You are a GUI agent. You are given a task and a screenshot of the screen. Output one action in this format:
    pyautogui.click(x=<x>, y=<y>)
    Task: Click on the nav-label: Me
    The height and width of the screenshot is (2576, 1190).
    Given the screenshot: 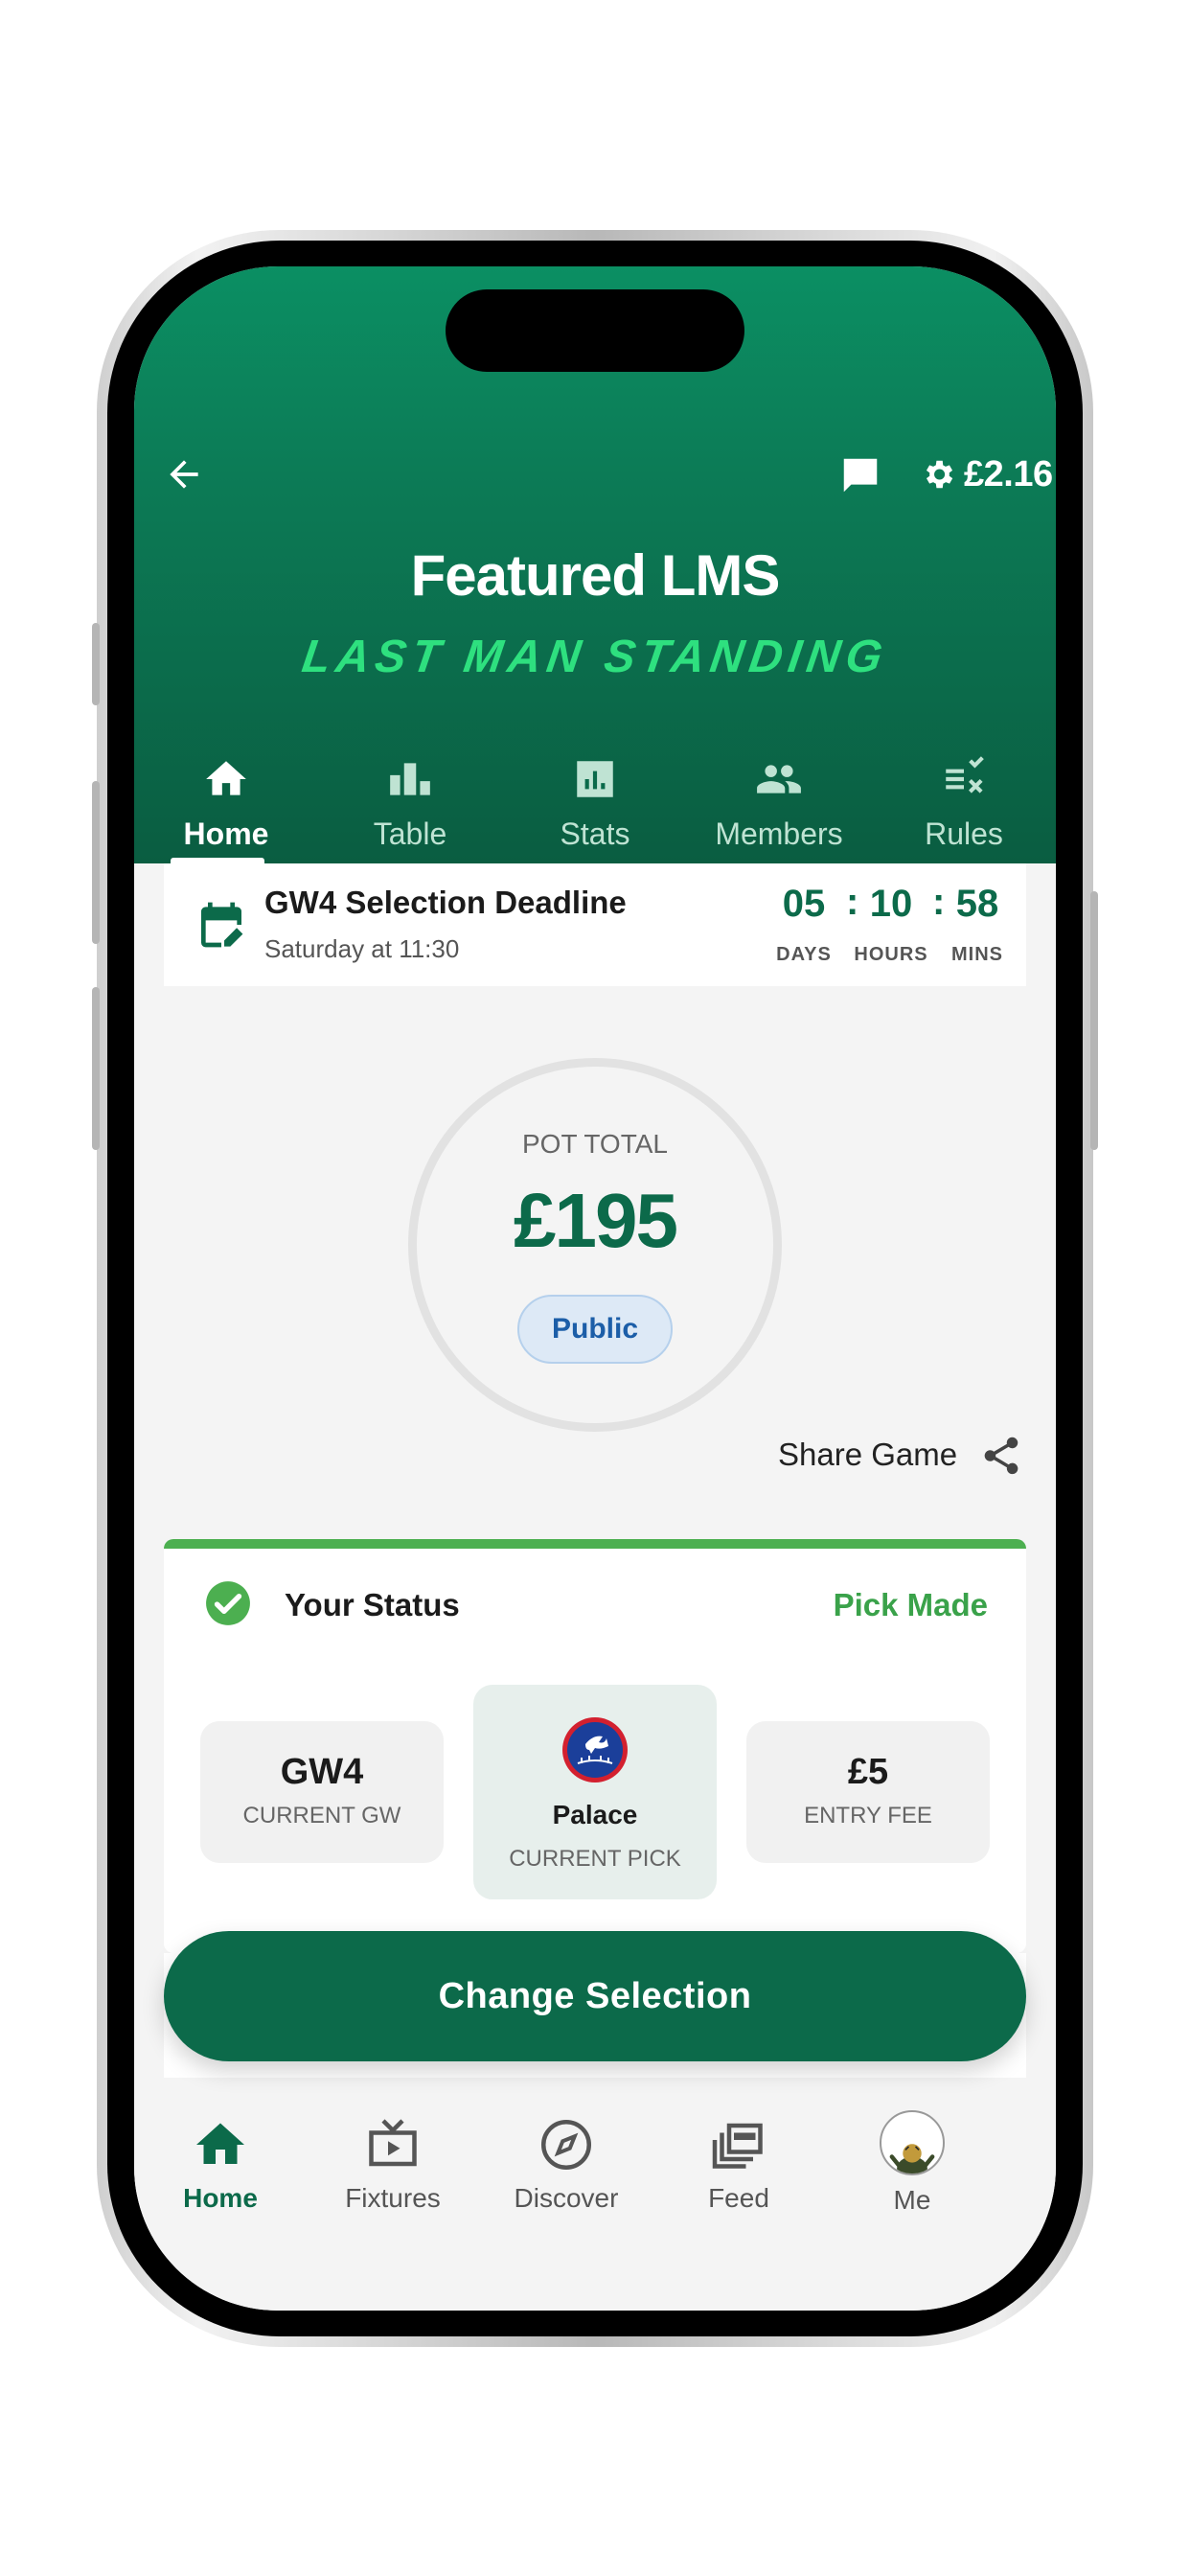 What is the action you would take?
    pyautogui.click(x=912, y=2200)
    